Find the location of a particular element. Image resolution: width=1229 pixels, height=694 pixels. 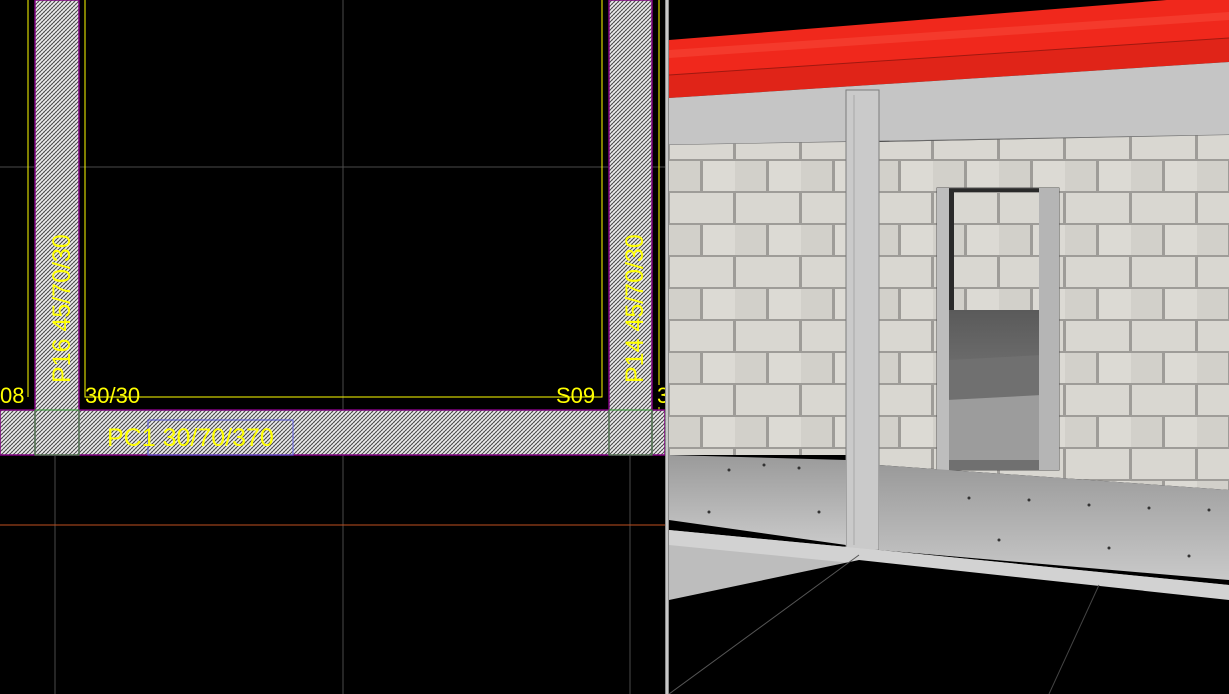

slab-label: S09 is located at coordinates (575, 395).